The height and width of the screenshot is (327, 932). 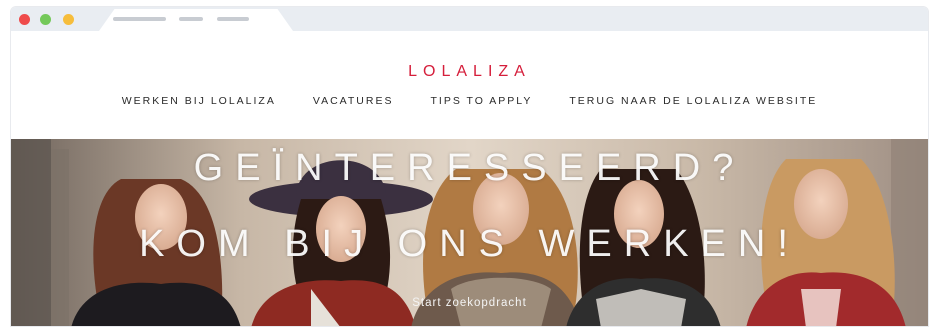 What do you see at coordinates (469, 72) in the screenshot?
I see `lolaliza-logo: LOLALIZA` at bounding box center [469, 72].